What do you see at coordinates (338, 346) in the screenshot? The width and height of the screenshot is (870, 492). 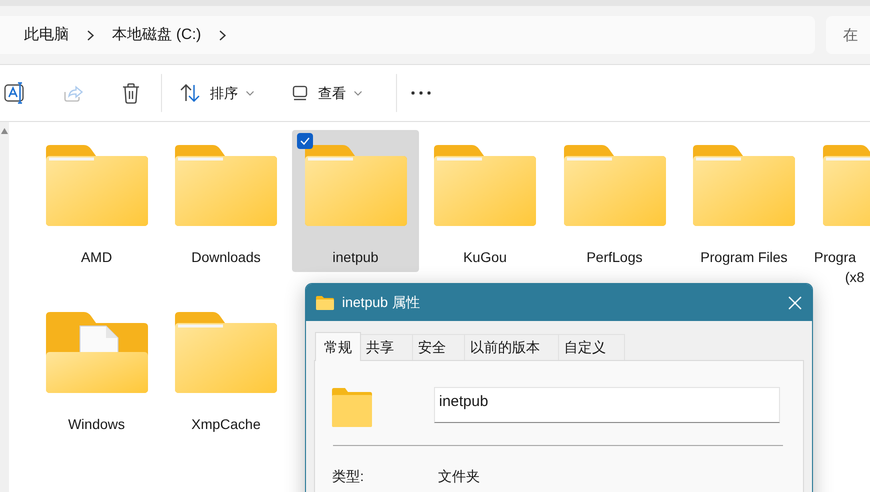 I see `dialog-tab: 常规` at bounding box center [338, 346].